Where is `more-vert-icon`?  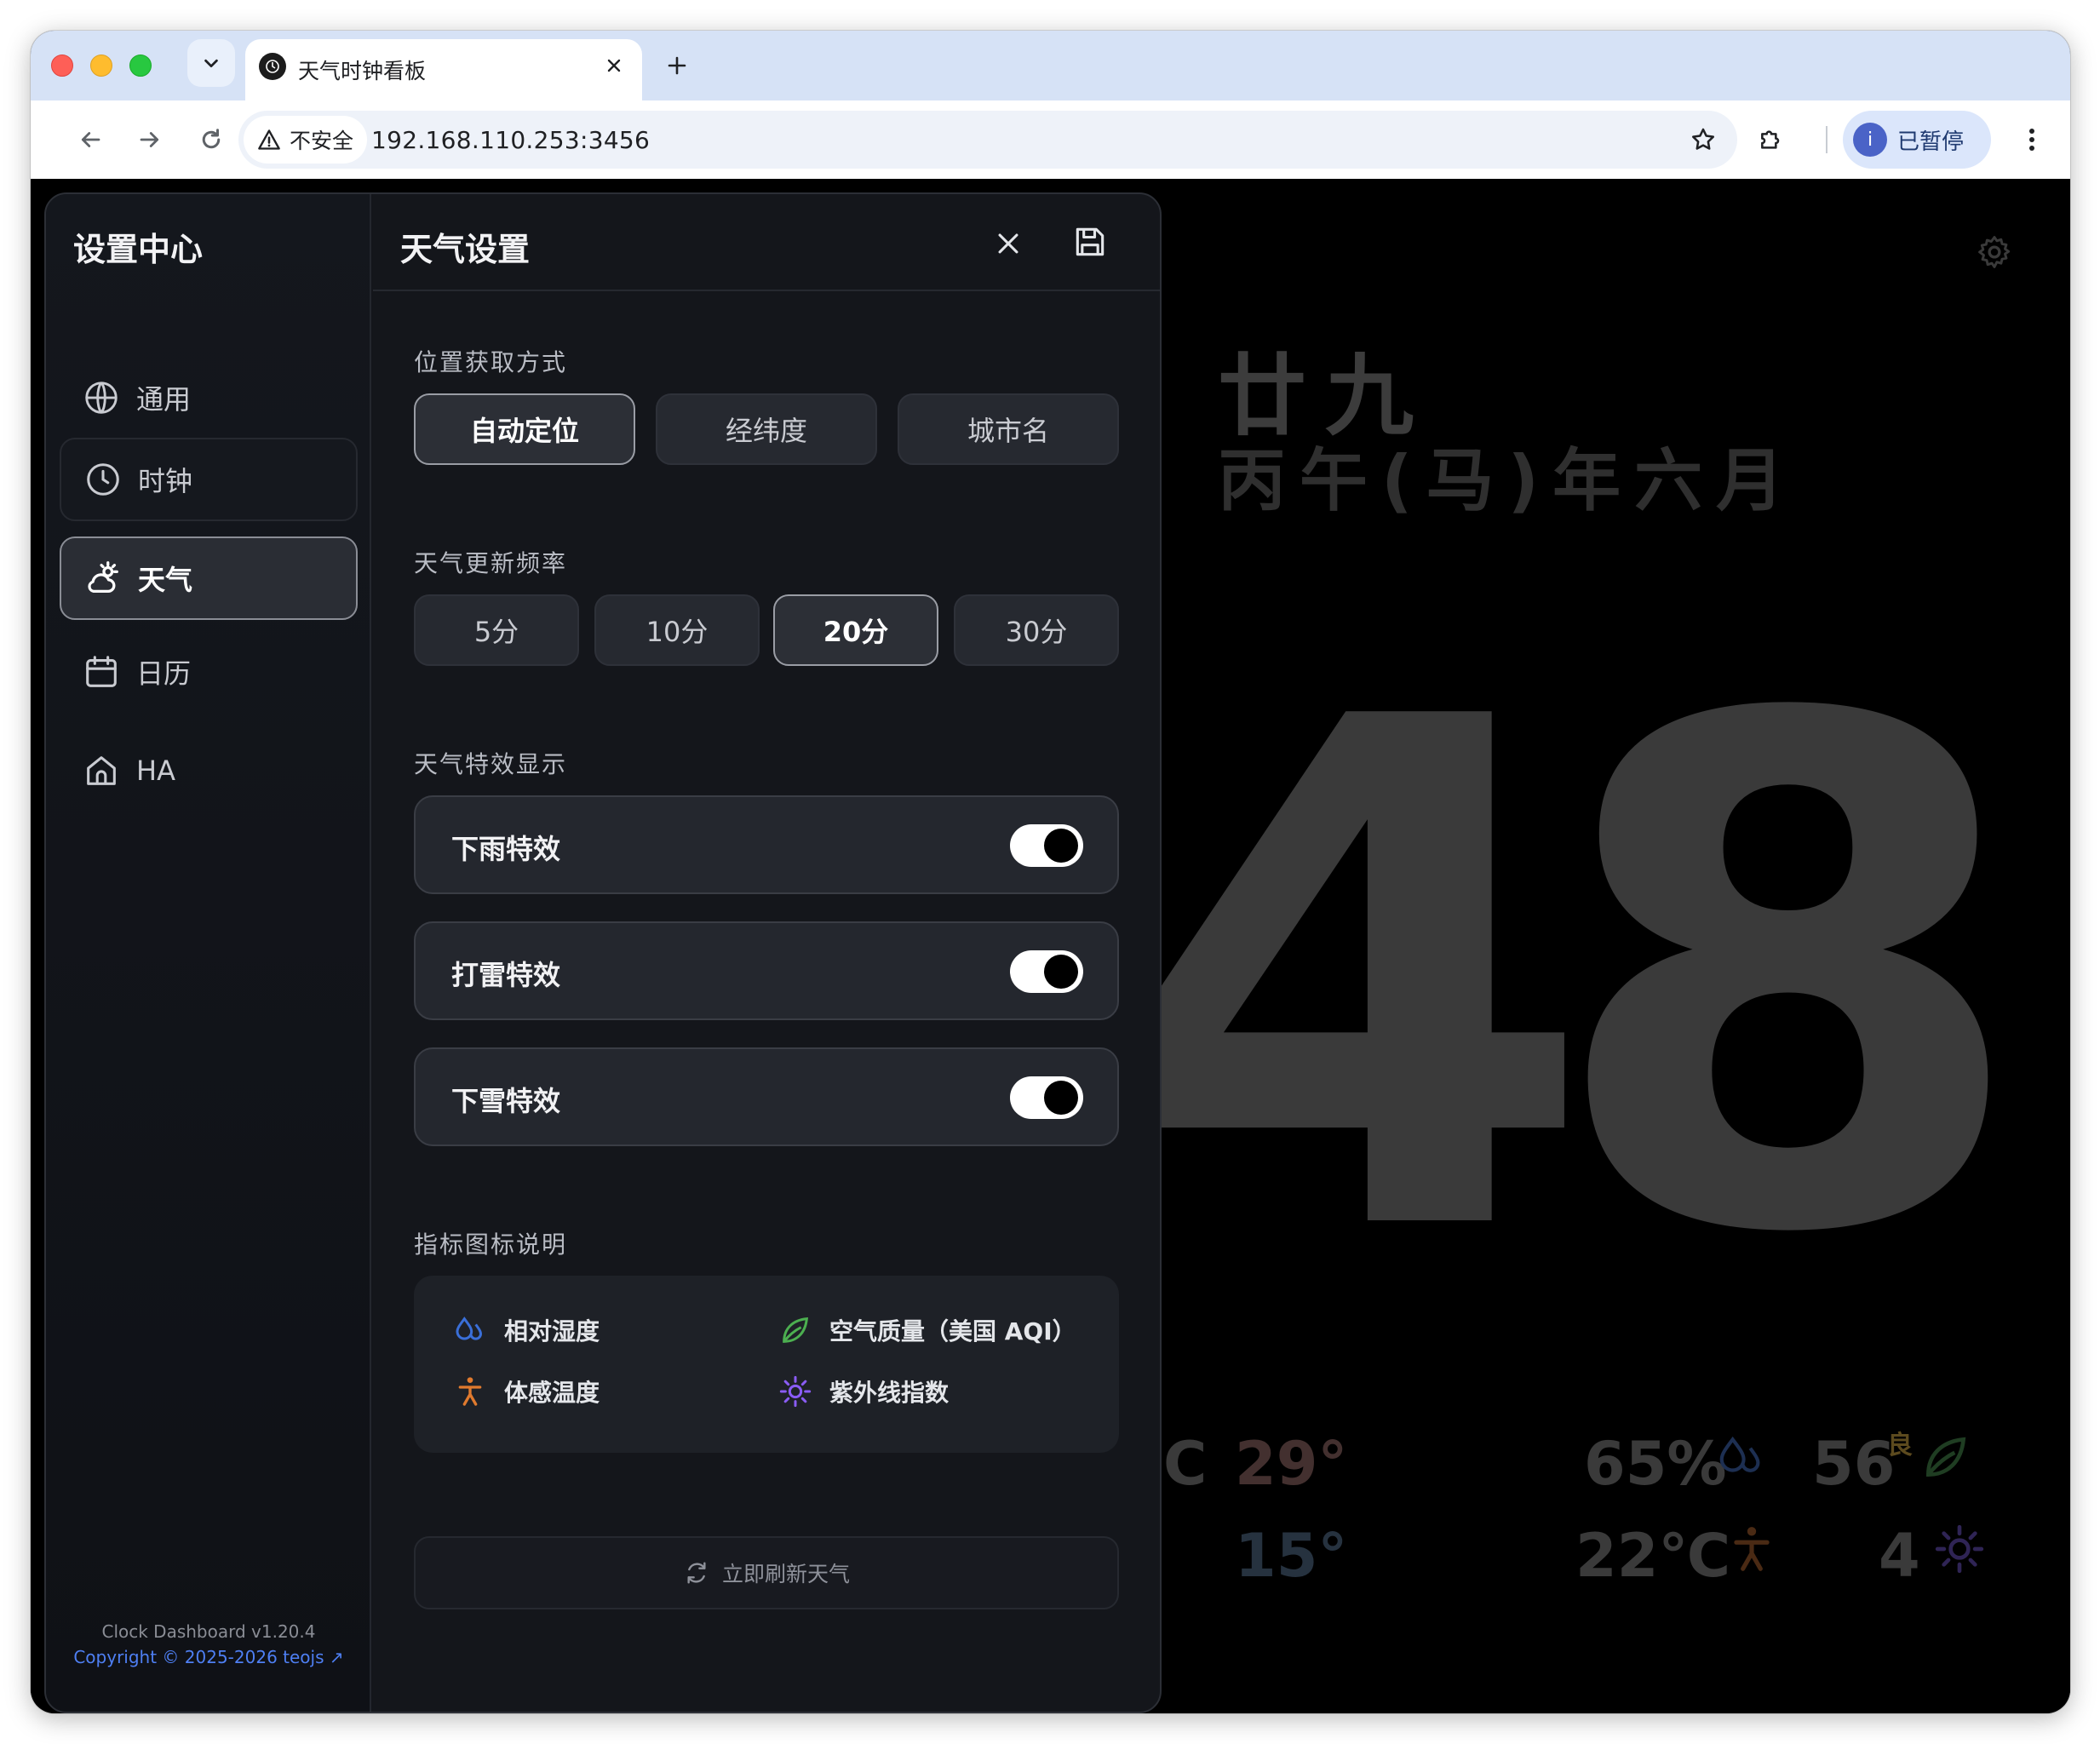 more-vert-icon is located at coordinates (2031, 140).